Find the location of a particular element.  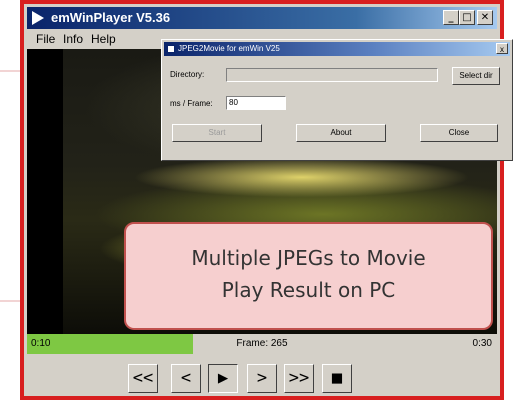

dialog-close-button: Close is located at coordinates (459, 133).